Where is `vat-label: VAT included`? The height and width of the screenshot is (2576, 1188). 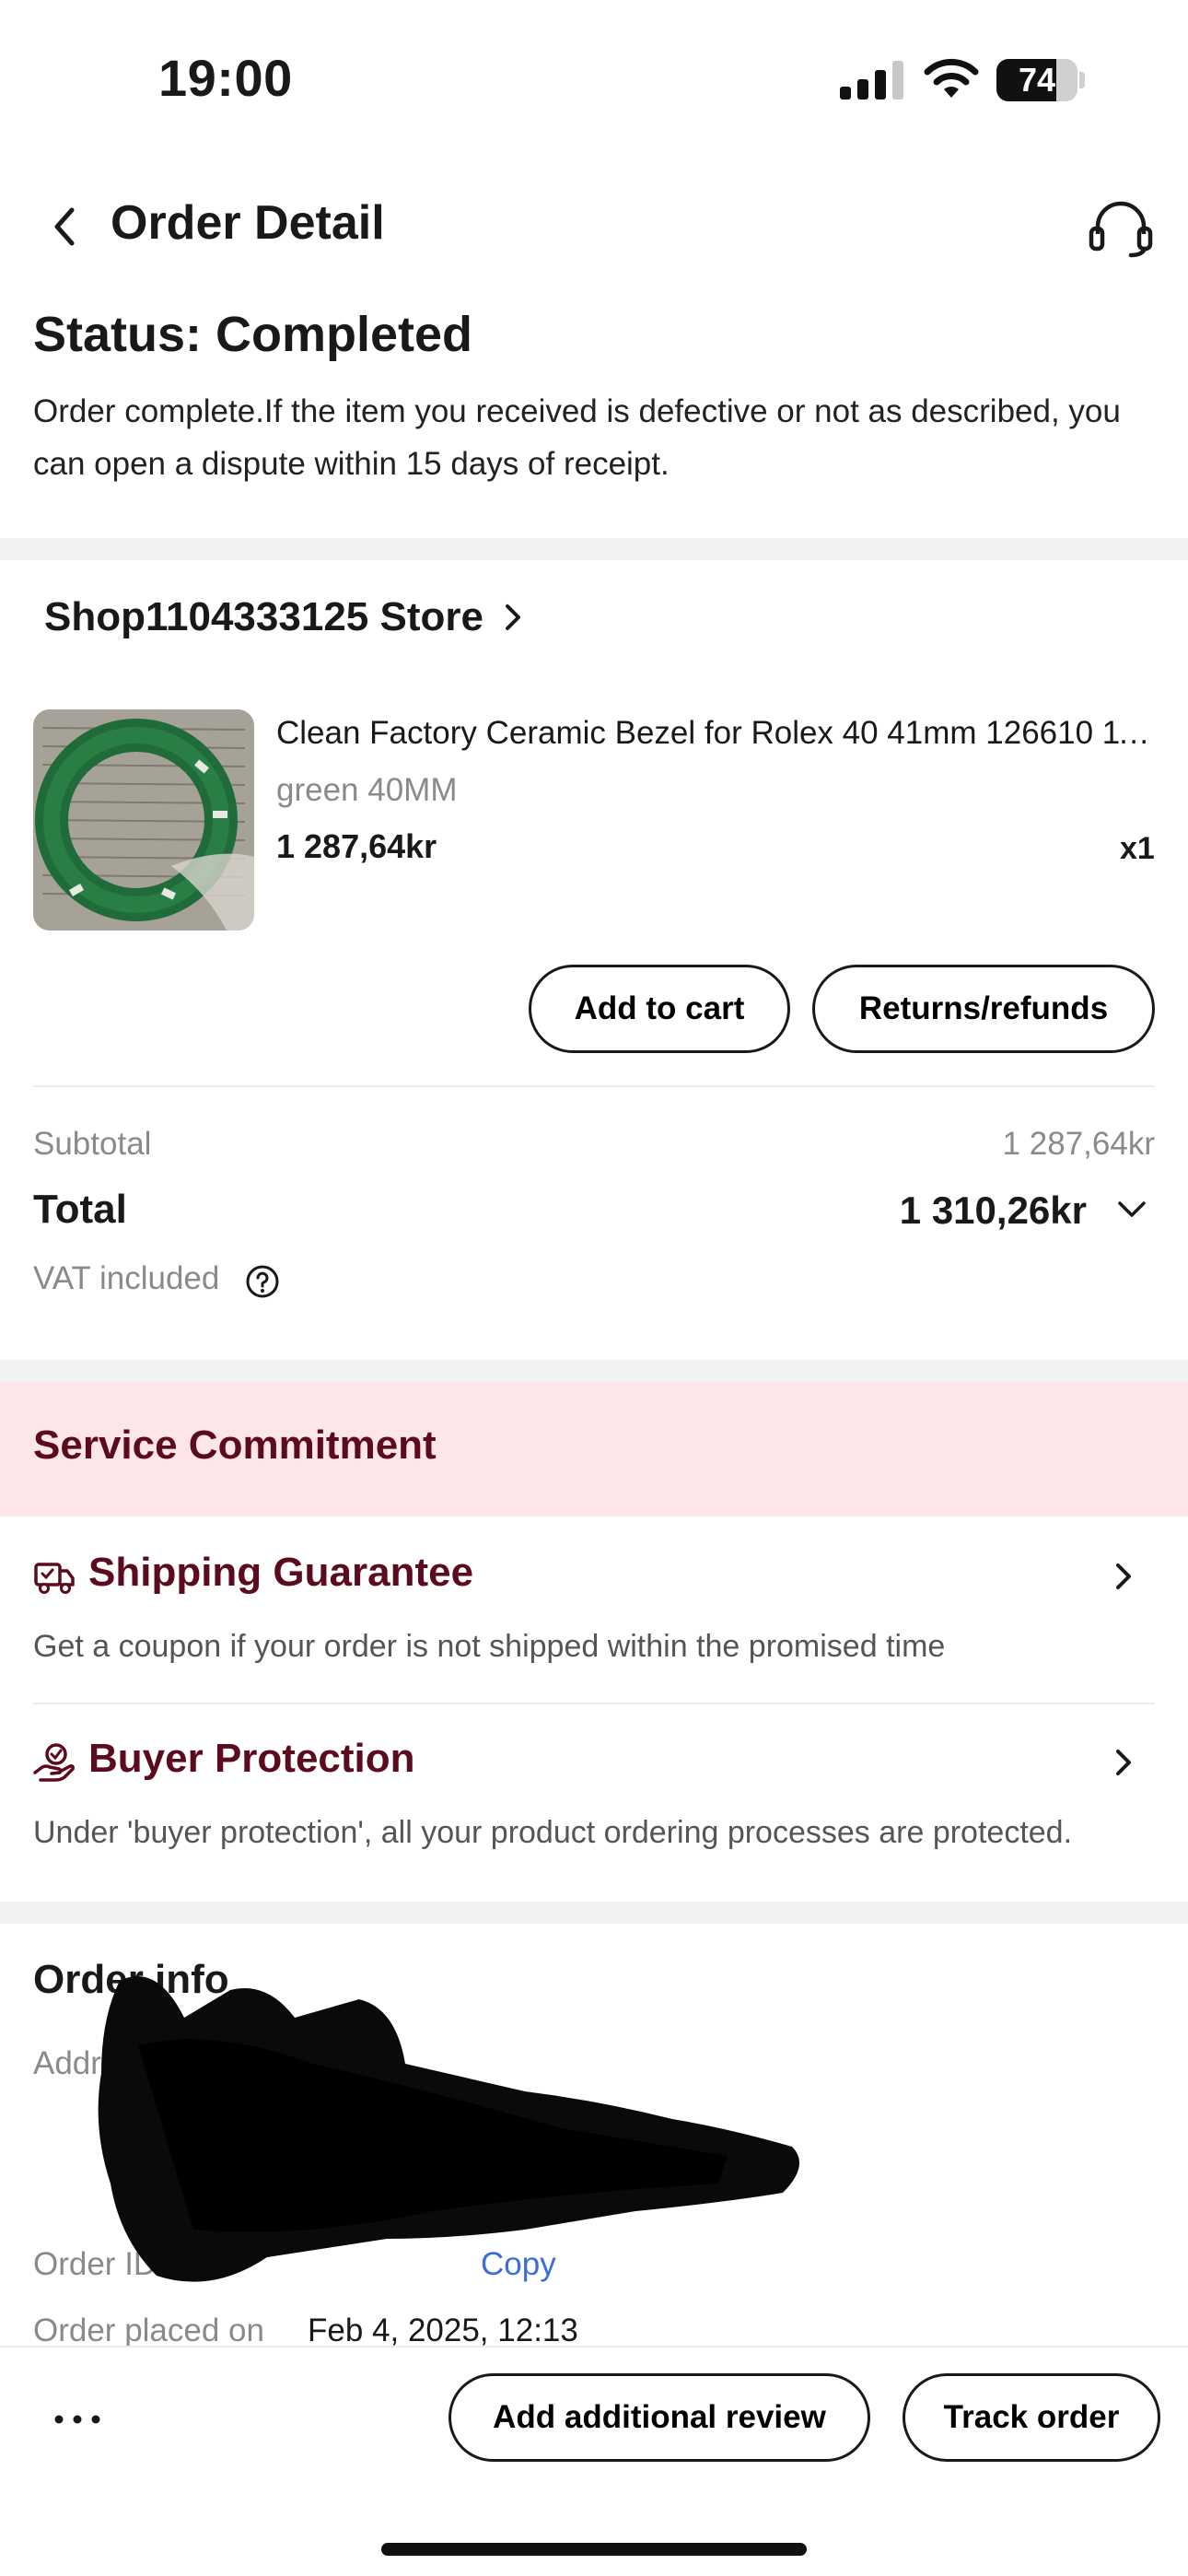
vat-label: VAT included is located at coordinates (126, 1278).